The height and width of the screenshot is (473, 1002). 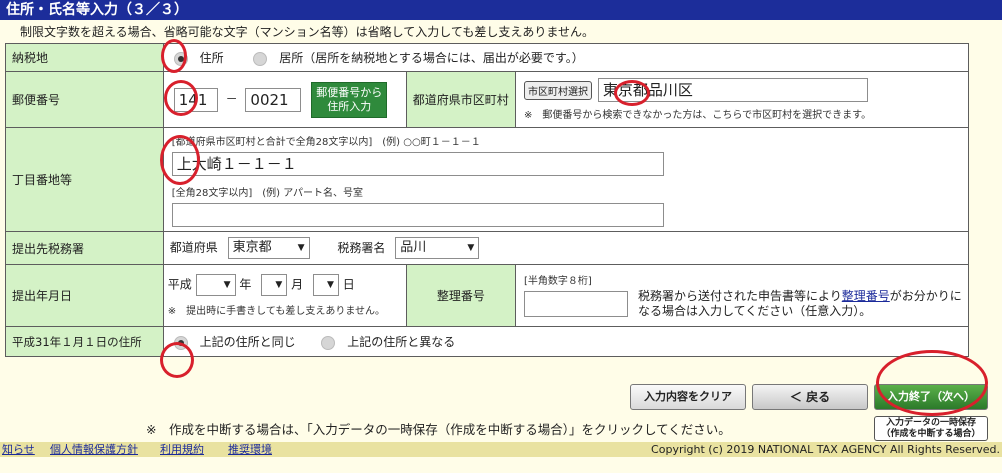 What do you see at coordinates (231, 99) in the screenshot?
I see `postal-dash: －` at bounding box center [231, 99].